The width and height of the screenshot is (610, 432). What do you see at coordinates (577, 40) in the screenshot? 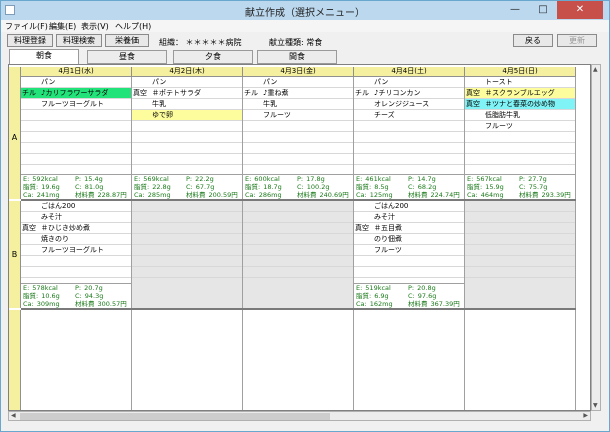
I see `update-button: 更新` at bounding box center [577, 40].